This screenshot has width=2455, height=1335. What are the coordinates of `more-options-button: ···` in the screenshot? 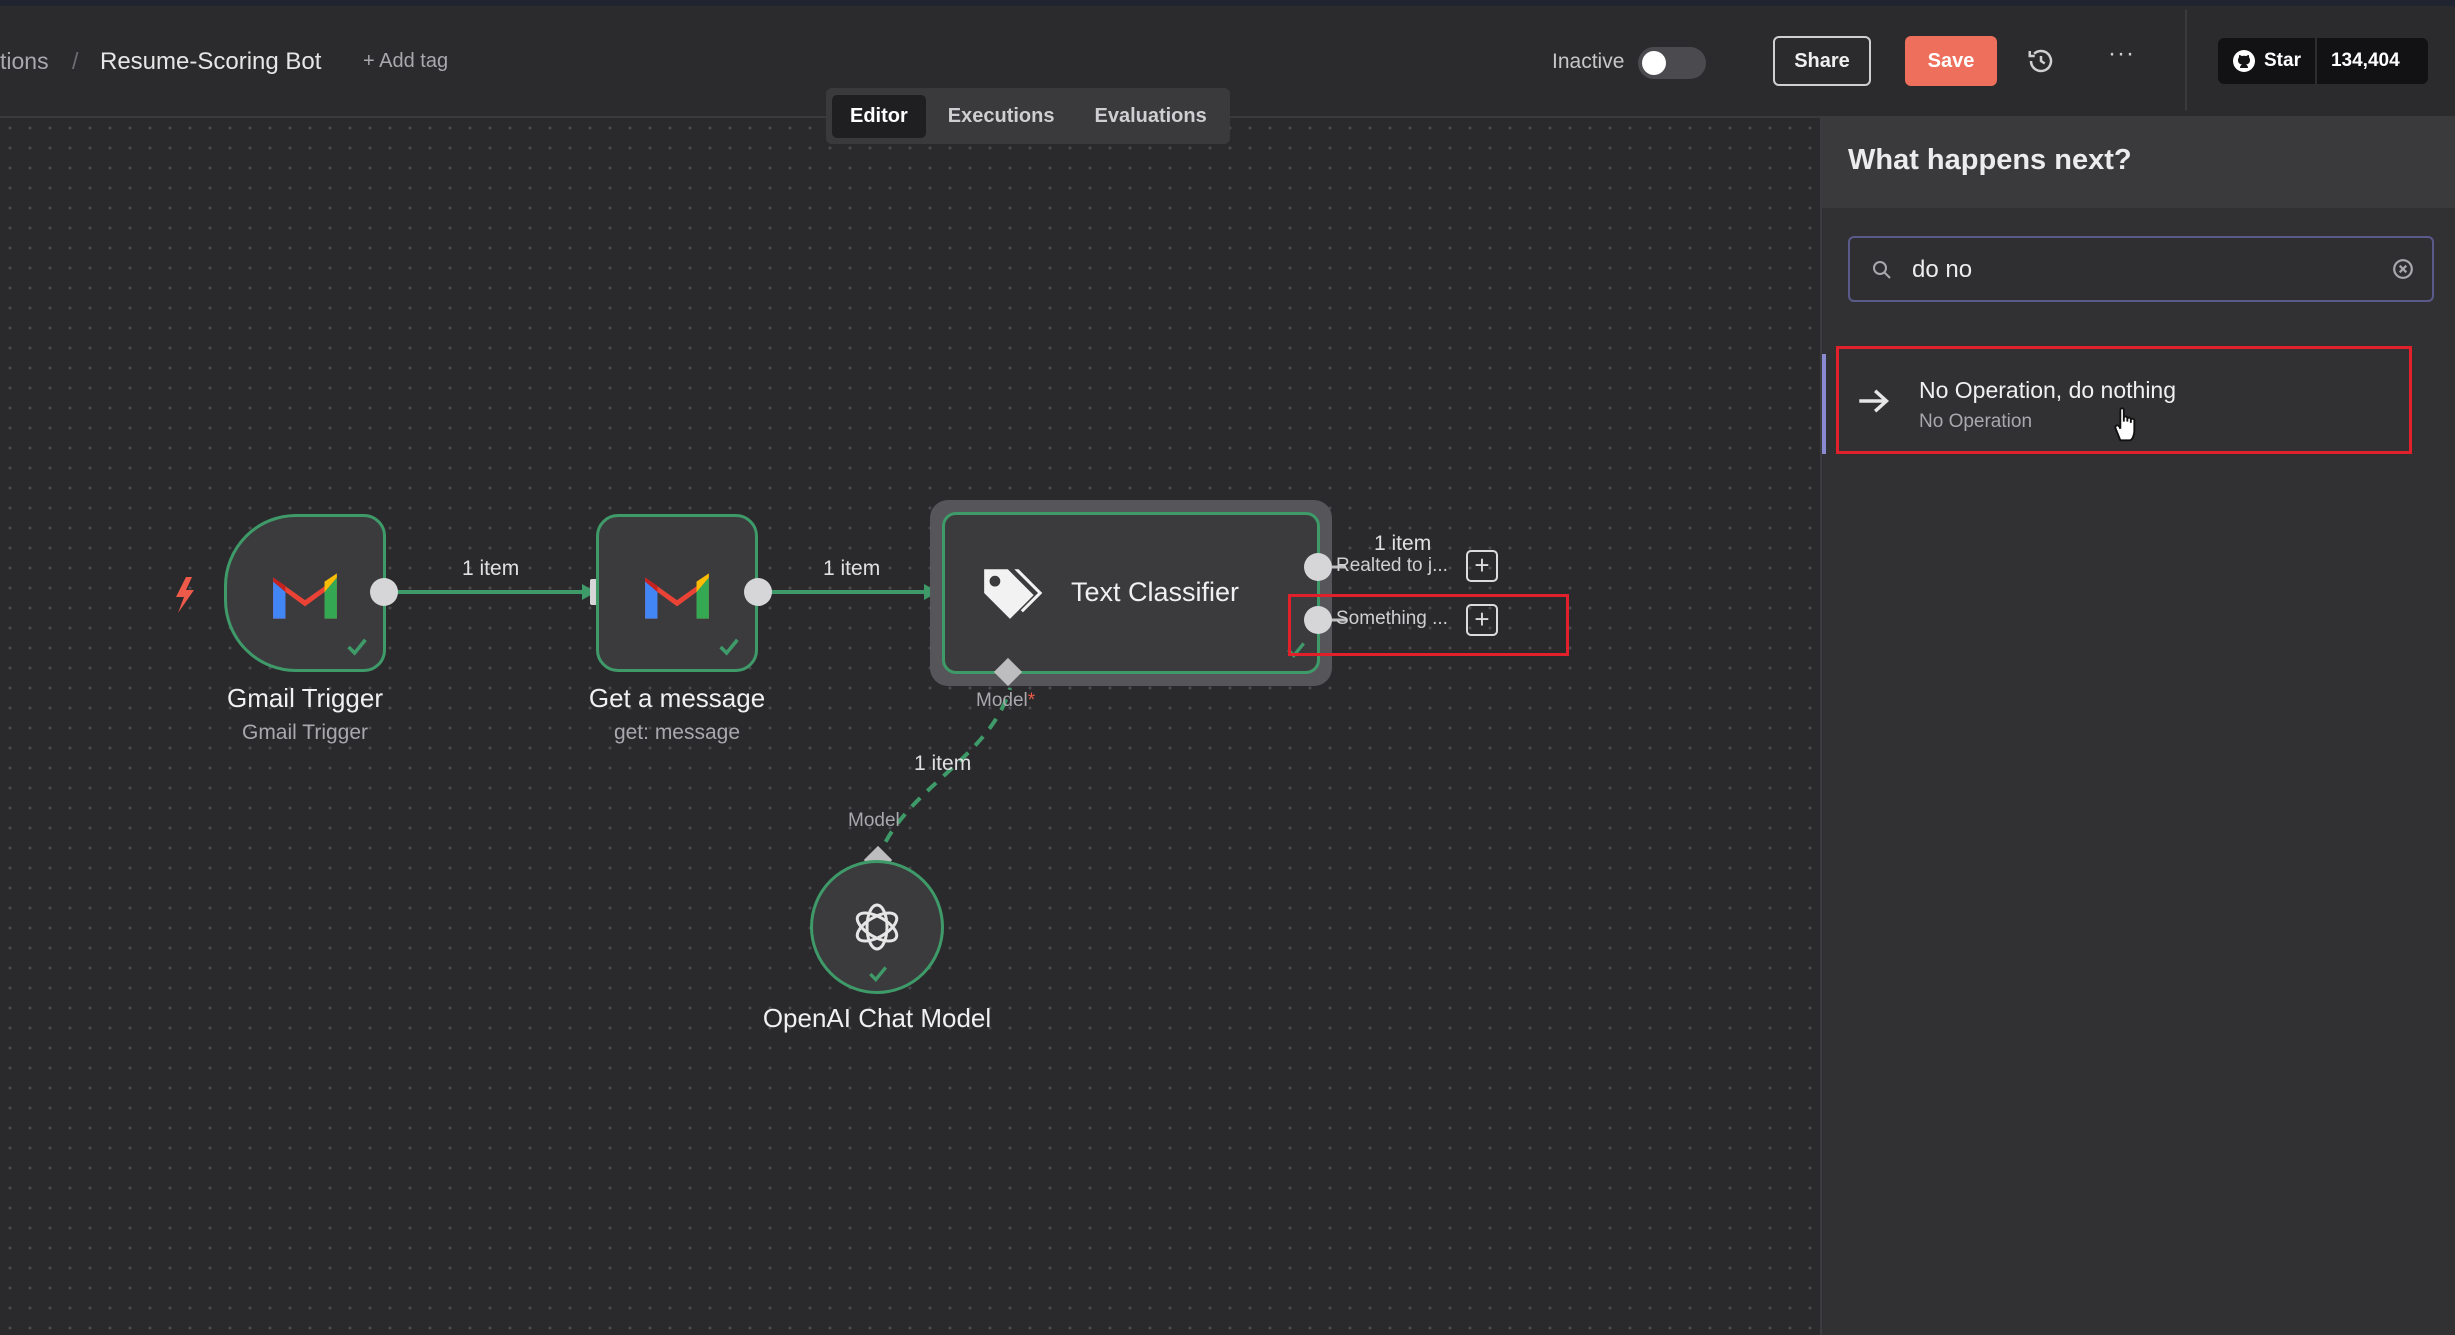 It's located at (2121, 54).